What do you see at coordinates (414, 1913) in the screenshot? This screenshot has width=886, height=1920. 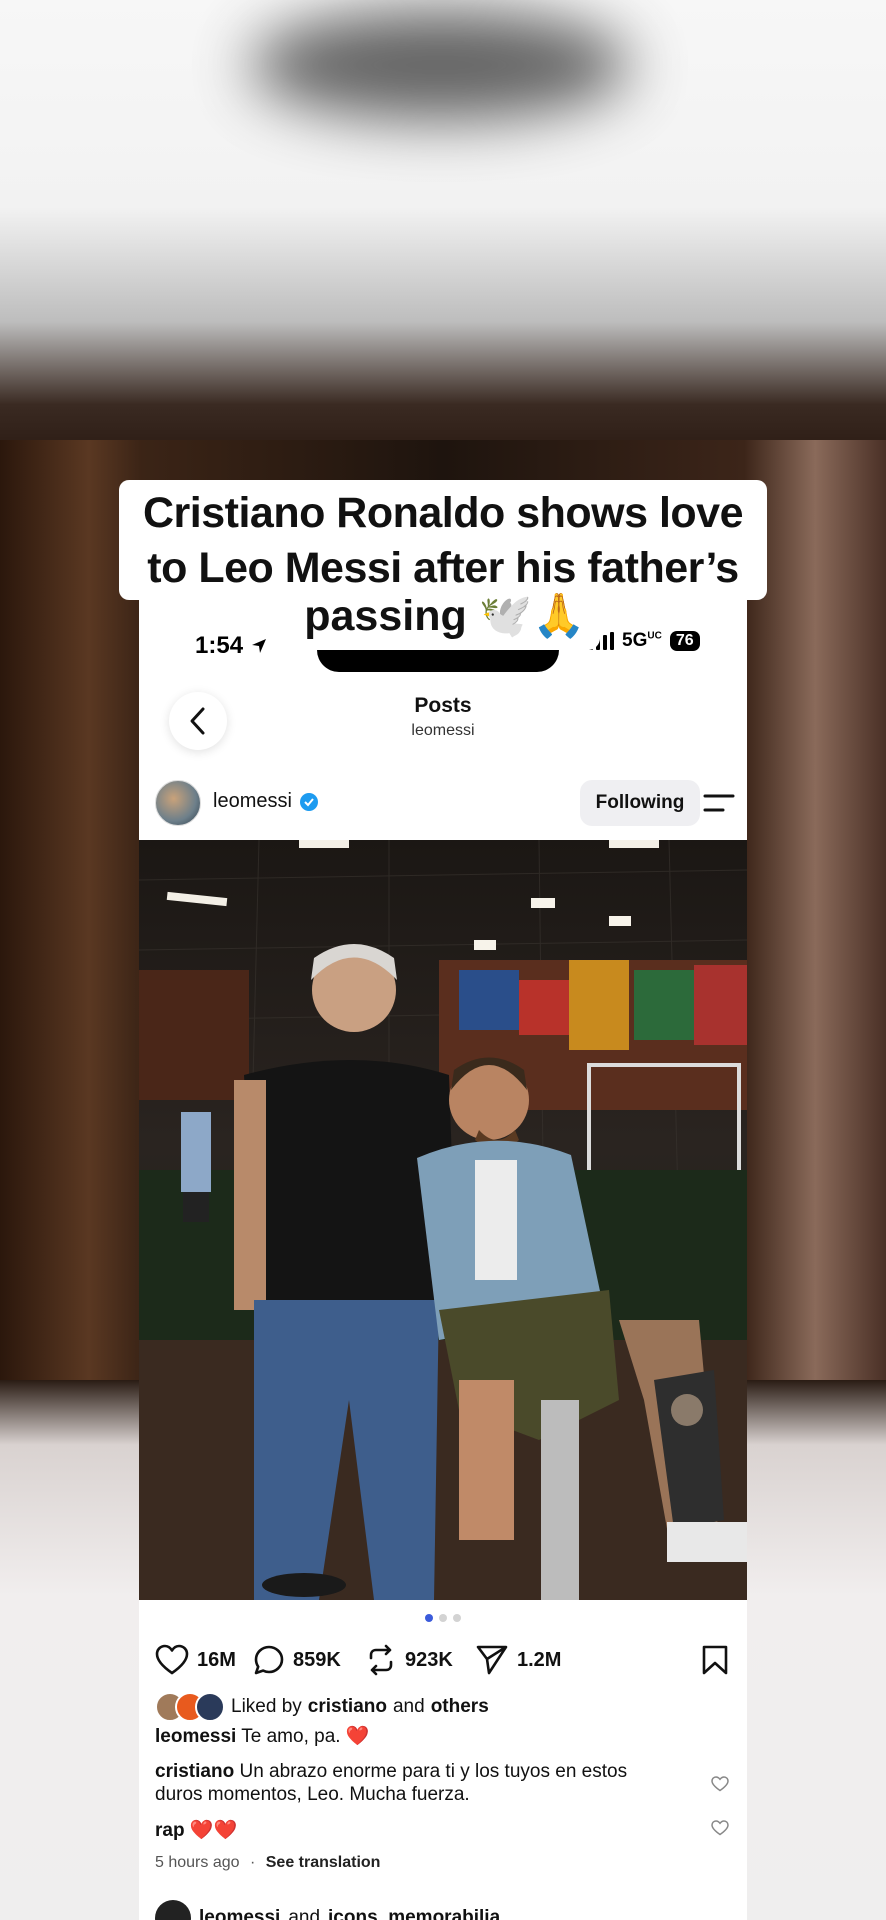 I see `next-post-coauthor: icons_memorabilia` at bounding box center [414, 1913].